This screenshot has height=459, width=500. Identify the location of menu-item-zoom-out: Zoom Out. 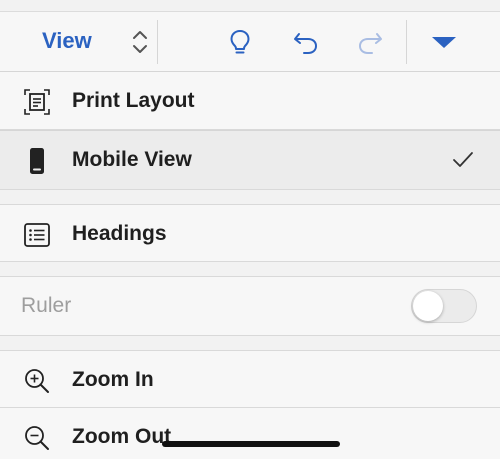
(250, 433).